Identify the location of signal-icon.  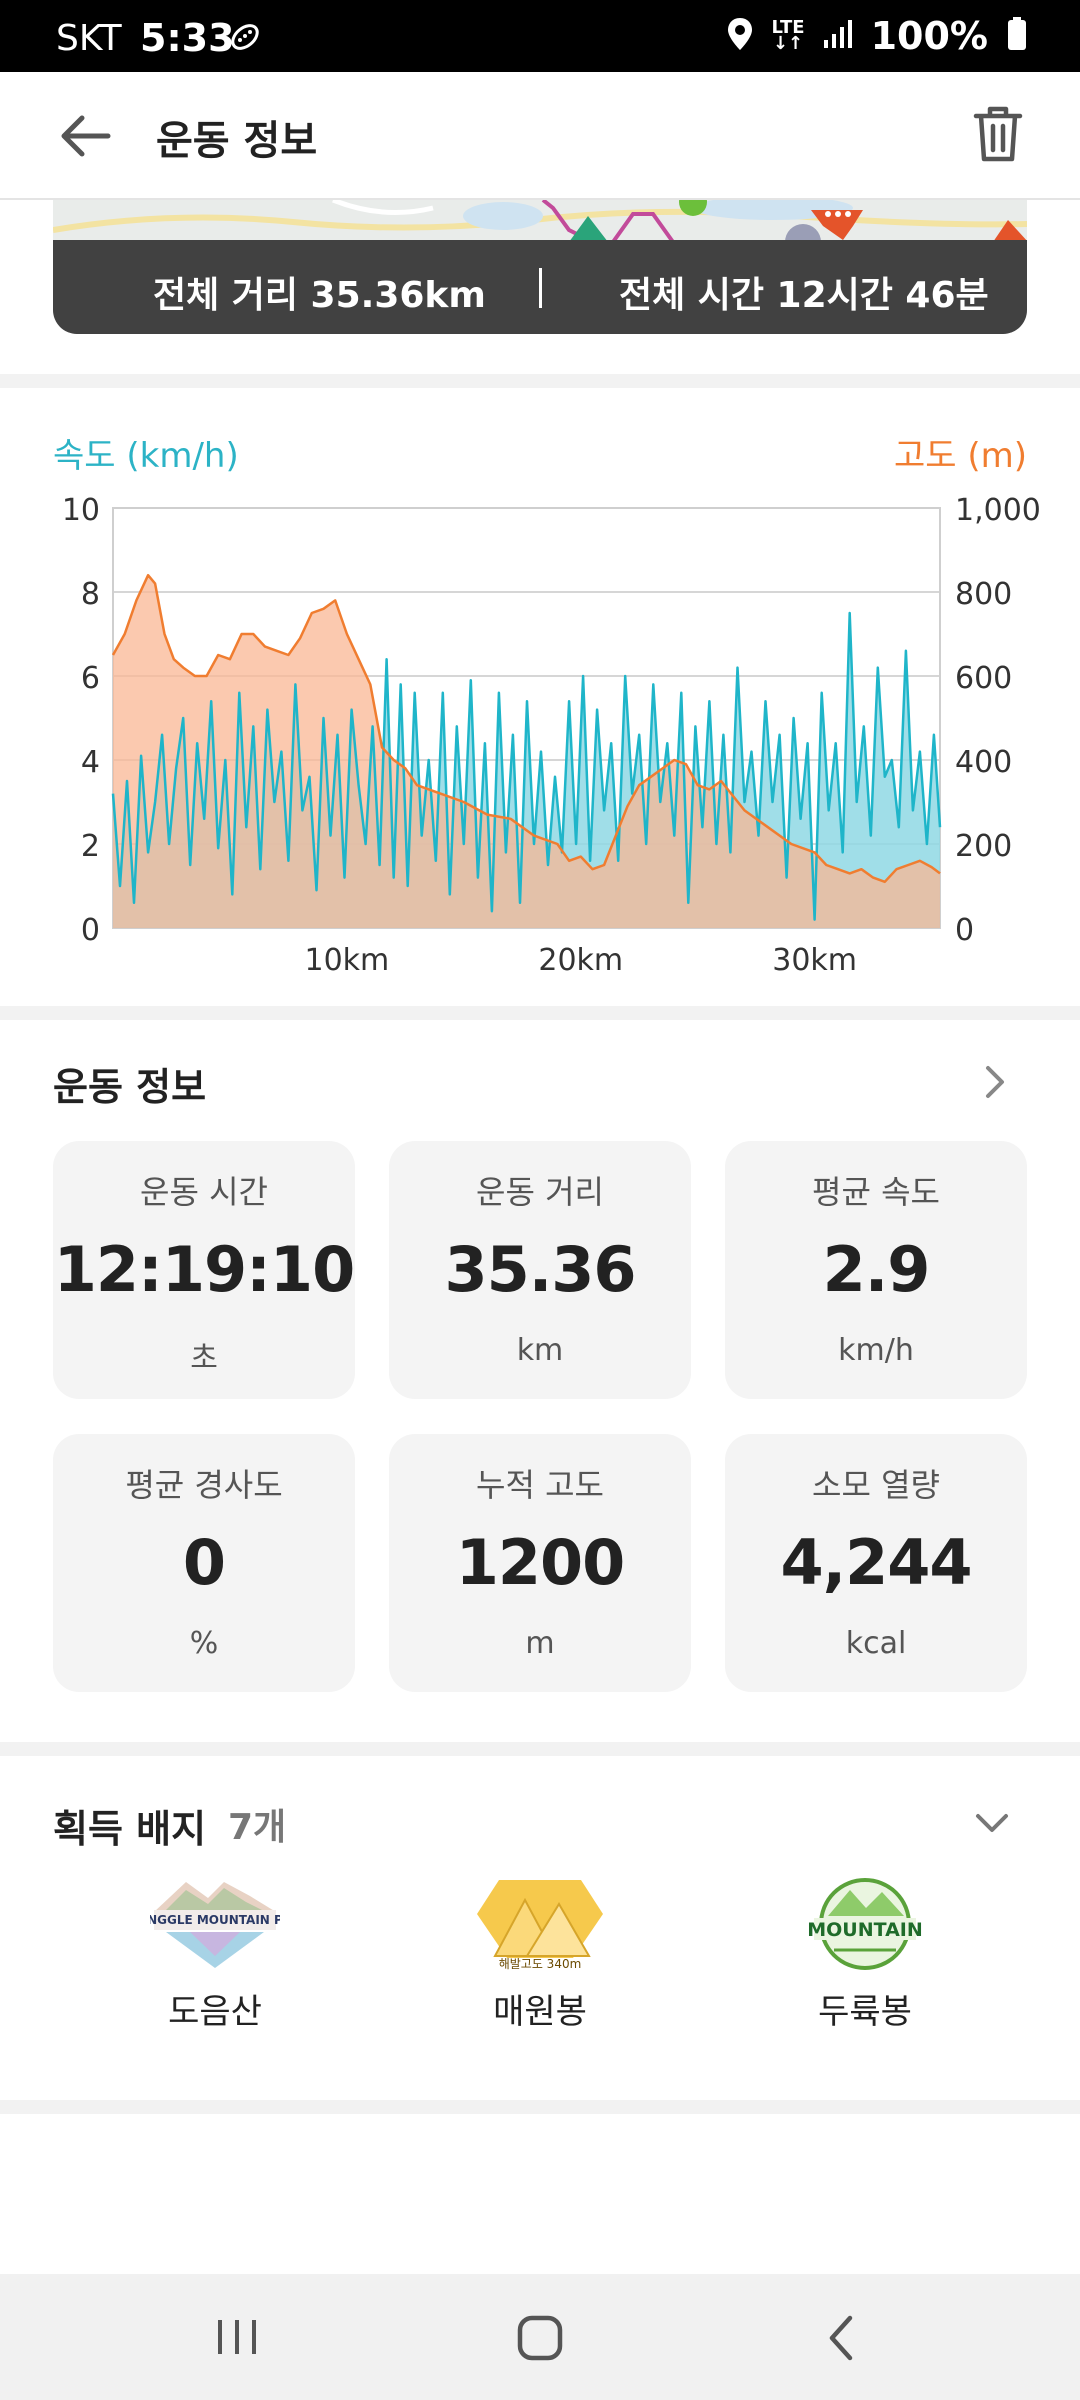
(838, 36).